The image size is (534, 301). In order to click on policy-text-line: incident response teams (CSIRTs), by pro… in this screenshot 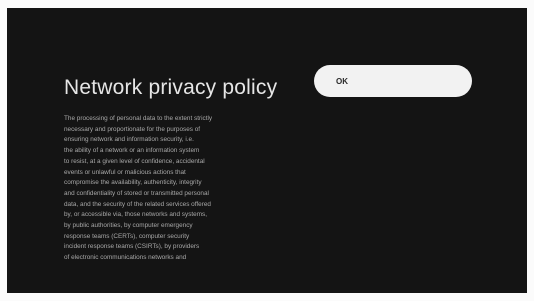, I will do `click(132, 247)`.